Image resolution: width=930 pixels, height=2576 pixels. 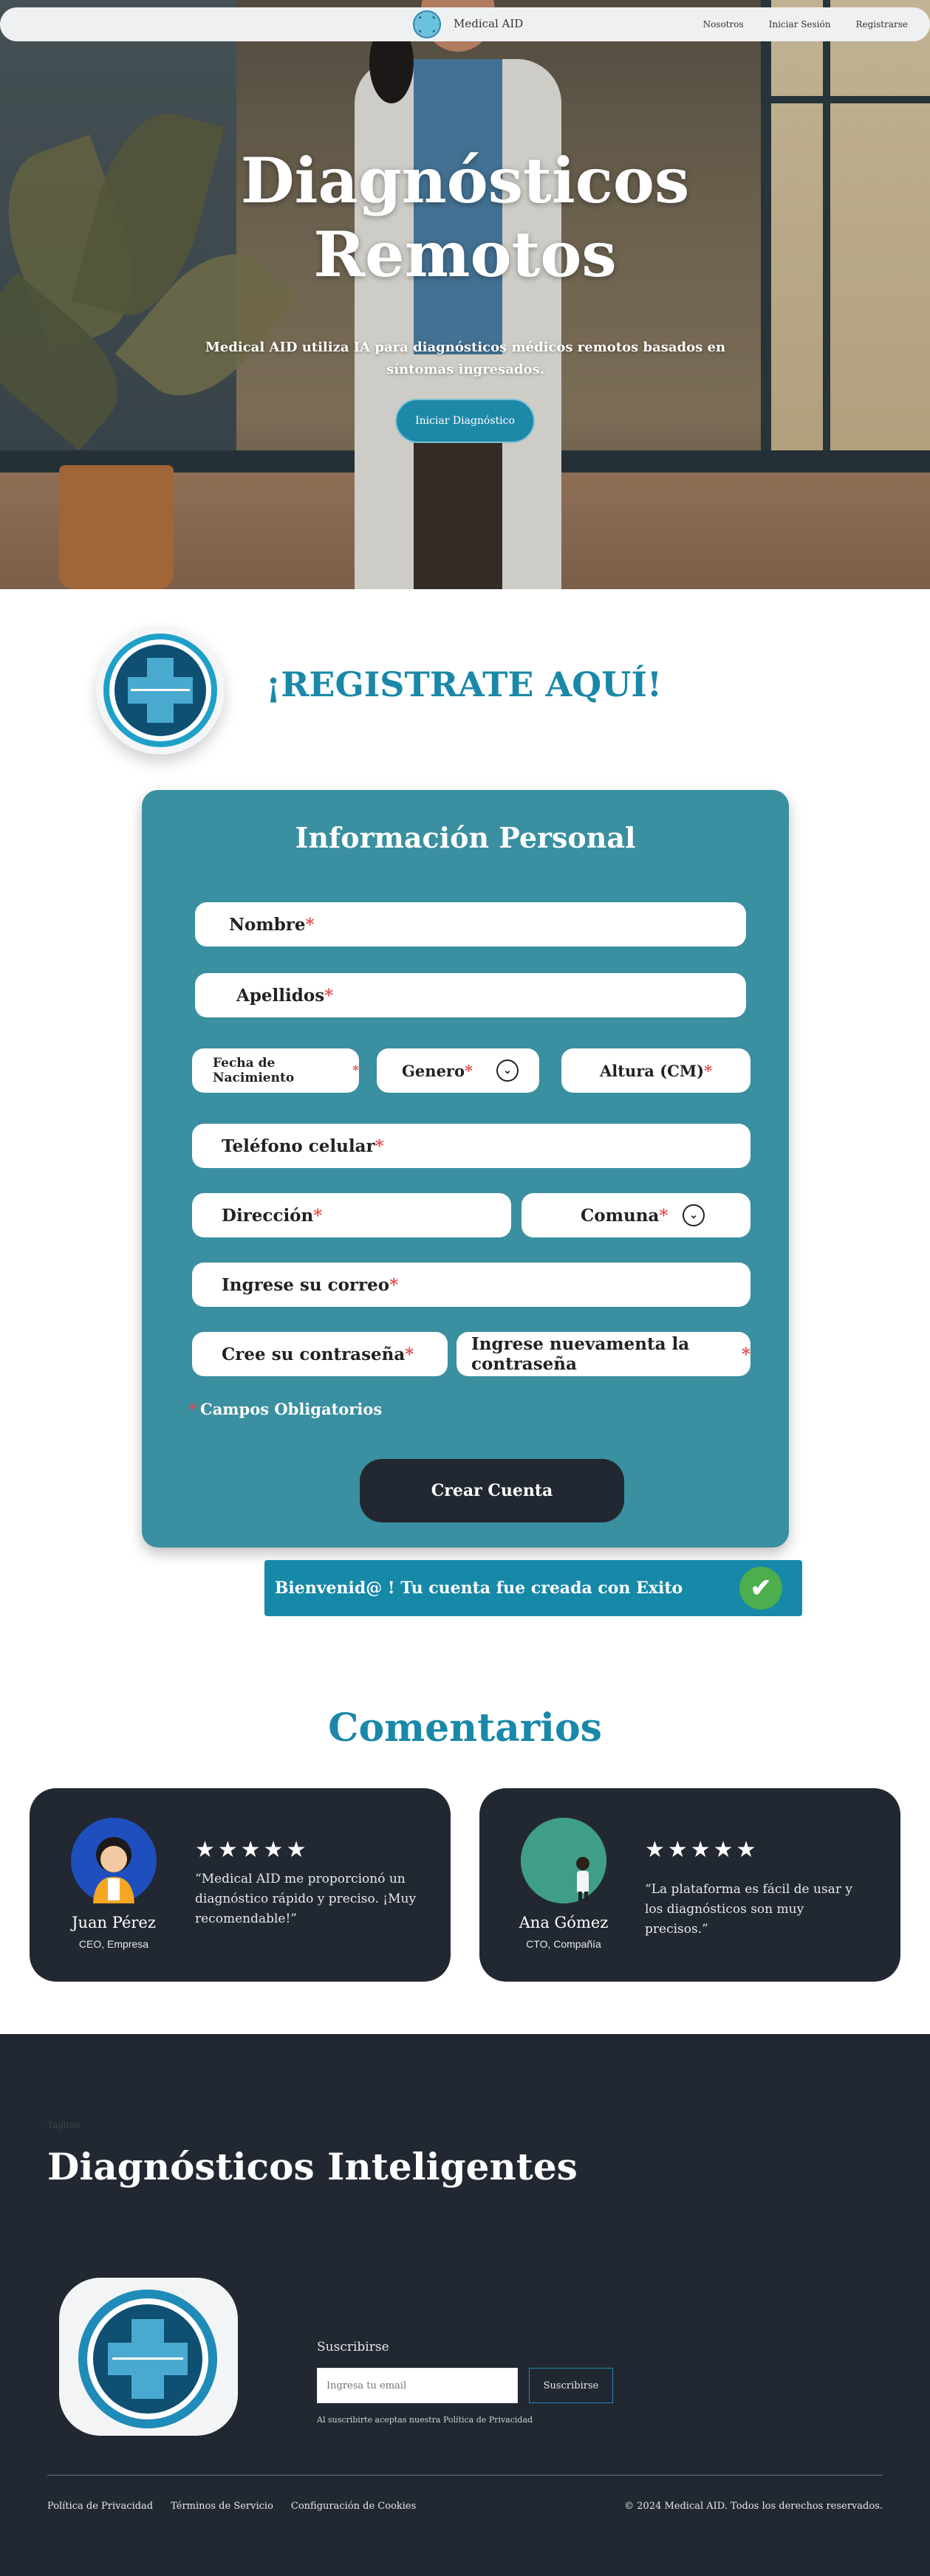 I want to click on nav-link-register: Registrarse, so click(x=881, y=24).